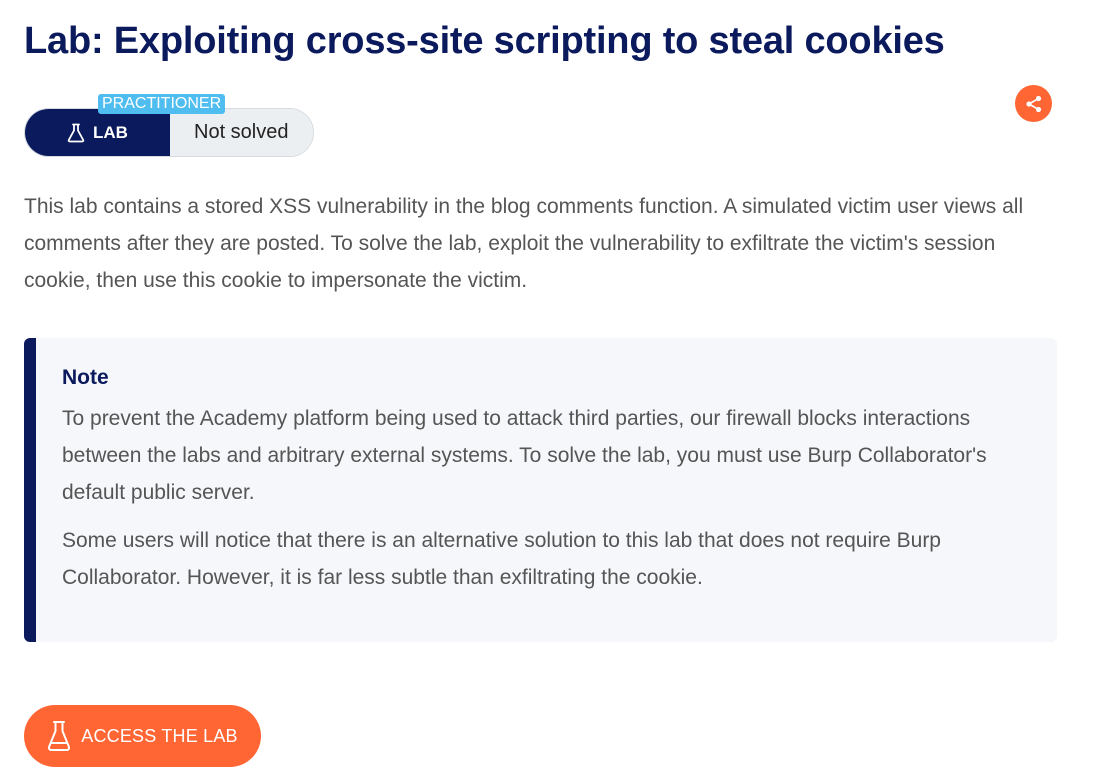  Describe the element at coordinates (159, 735) in the screenshot. I see `access-lab-label: ACCESS THE LAB` at that location.